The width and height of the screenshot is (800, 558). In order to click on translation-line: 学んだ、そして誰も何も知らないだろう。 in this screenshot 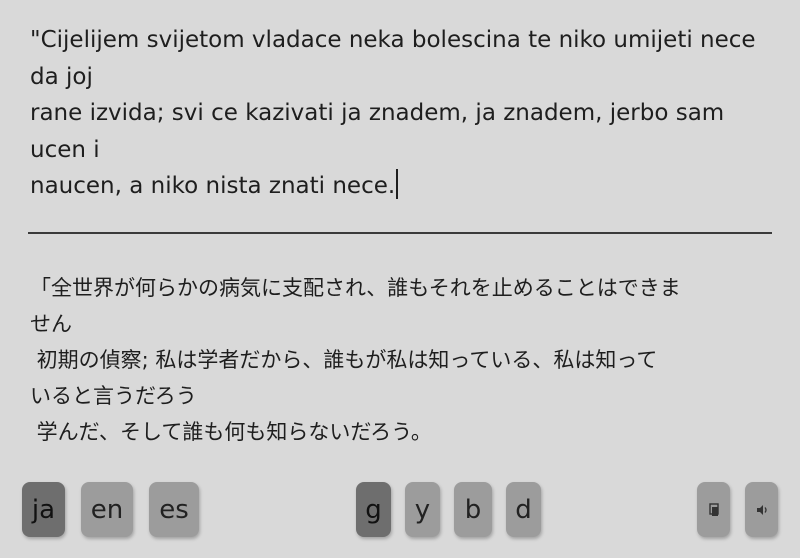, I will do `click(231, 432)`.